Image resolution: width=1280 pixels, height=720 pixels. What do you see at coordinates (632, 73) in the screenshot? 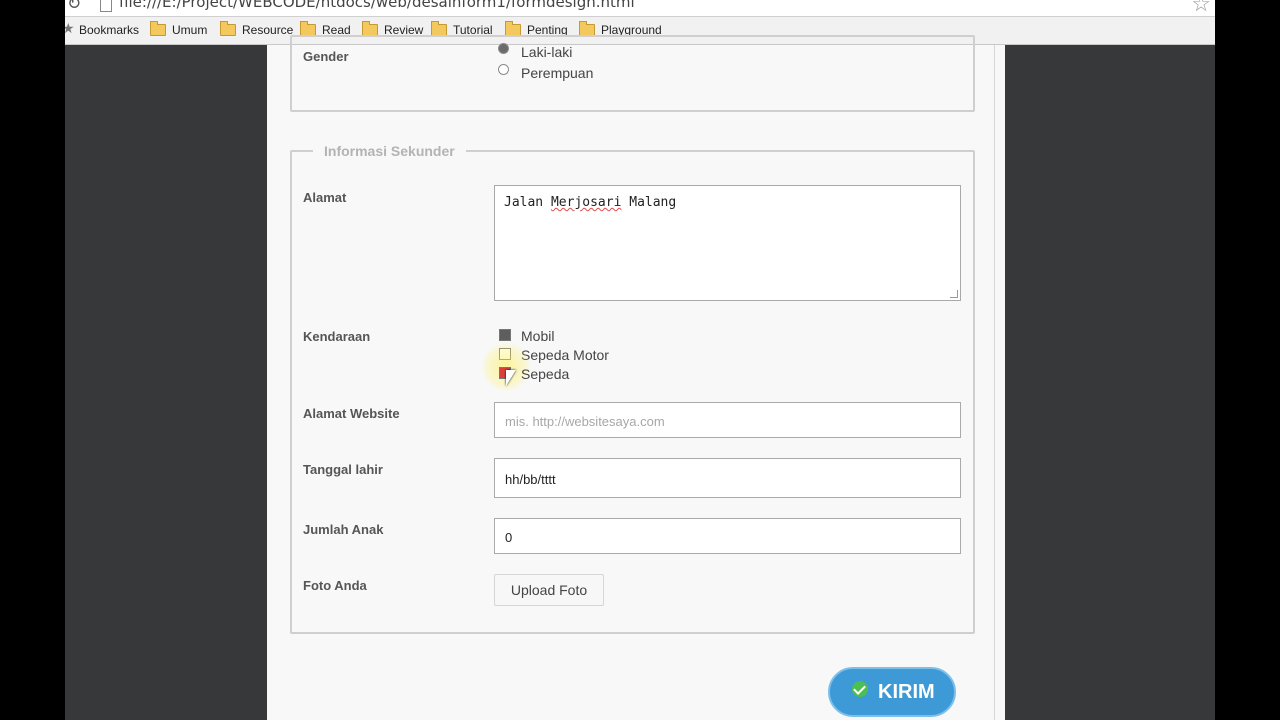
I see `primary-fieldset: Gender Laki-laki Perempuan` at bounding box center [632, 73].